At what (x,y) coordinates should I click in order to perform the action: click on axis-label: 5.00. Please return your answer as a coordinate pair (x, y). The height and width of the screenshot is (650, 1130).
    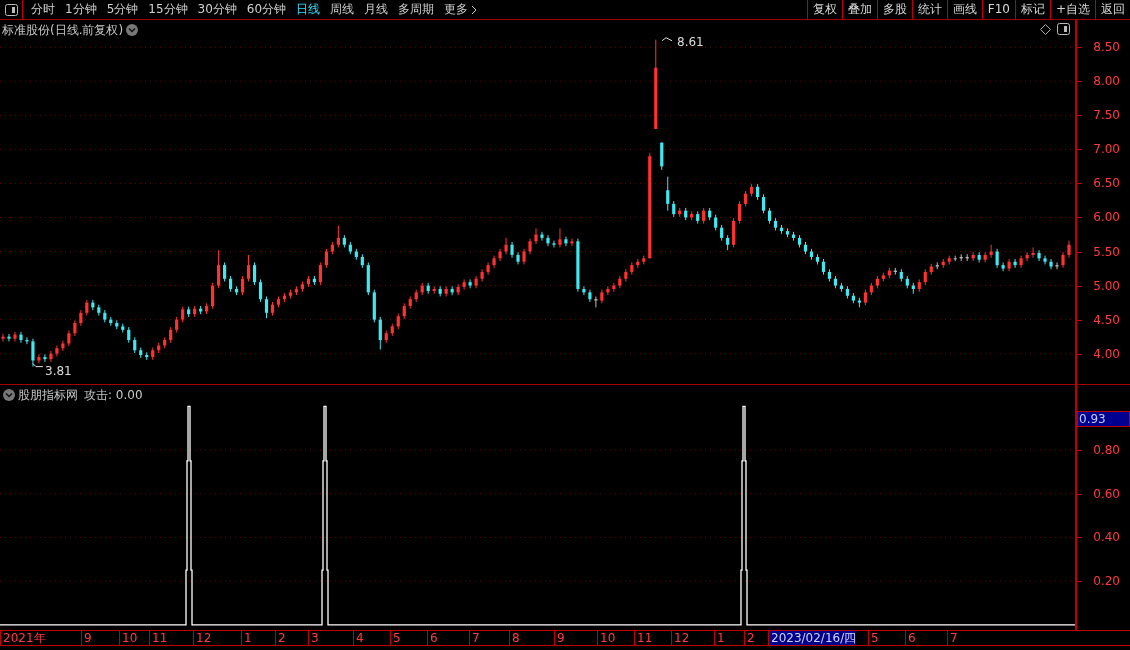
    Looking at the image, I should click on (1106, 285).